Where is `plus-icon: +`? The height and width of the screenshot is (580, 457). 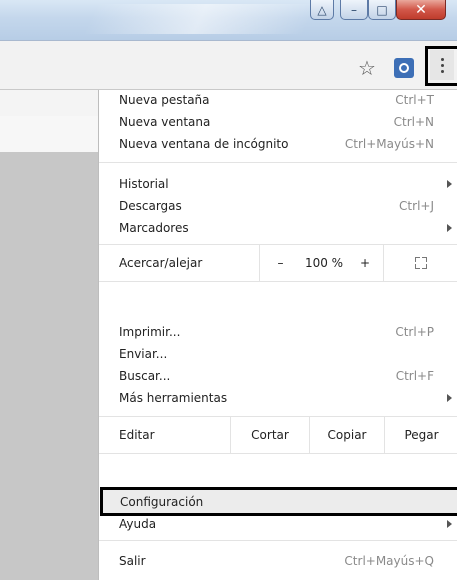
plus-icon: + is located at coordinates (365, 263).